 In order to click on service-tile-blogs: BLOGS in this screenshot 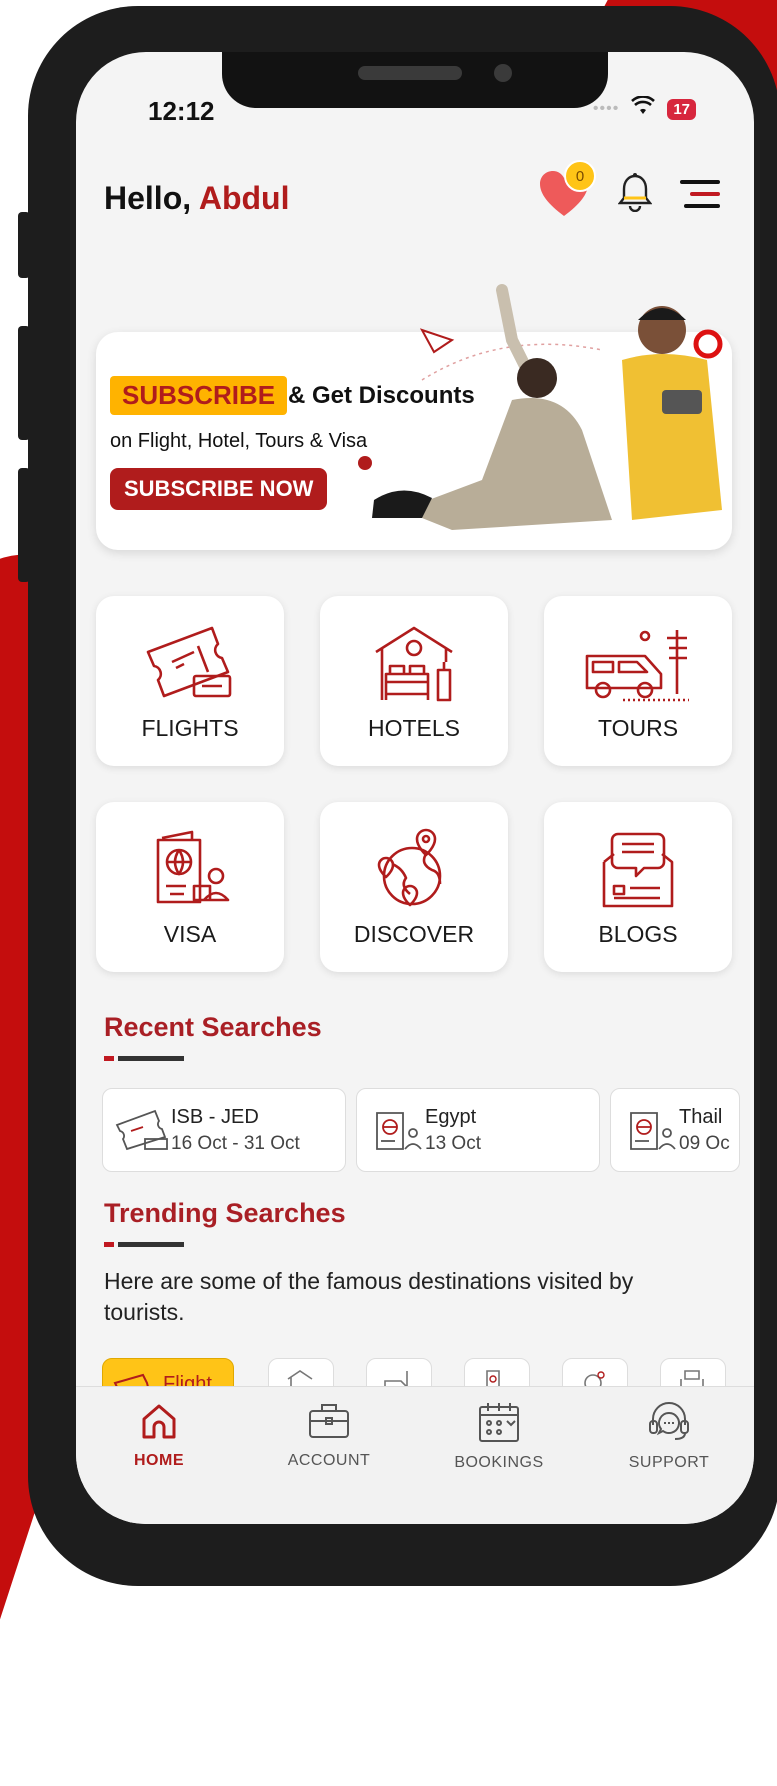, I will do `click(638, 887)`.